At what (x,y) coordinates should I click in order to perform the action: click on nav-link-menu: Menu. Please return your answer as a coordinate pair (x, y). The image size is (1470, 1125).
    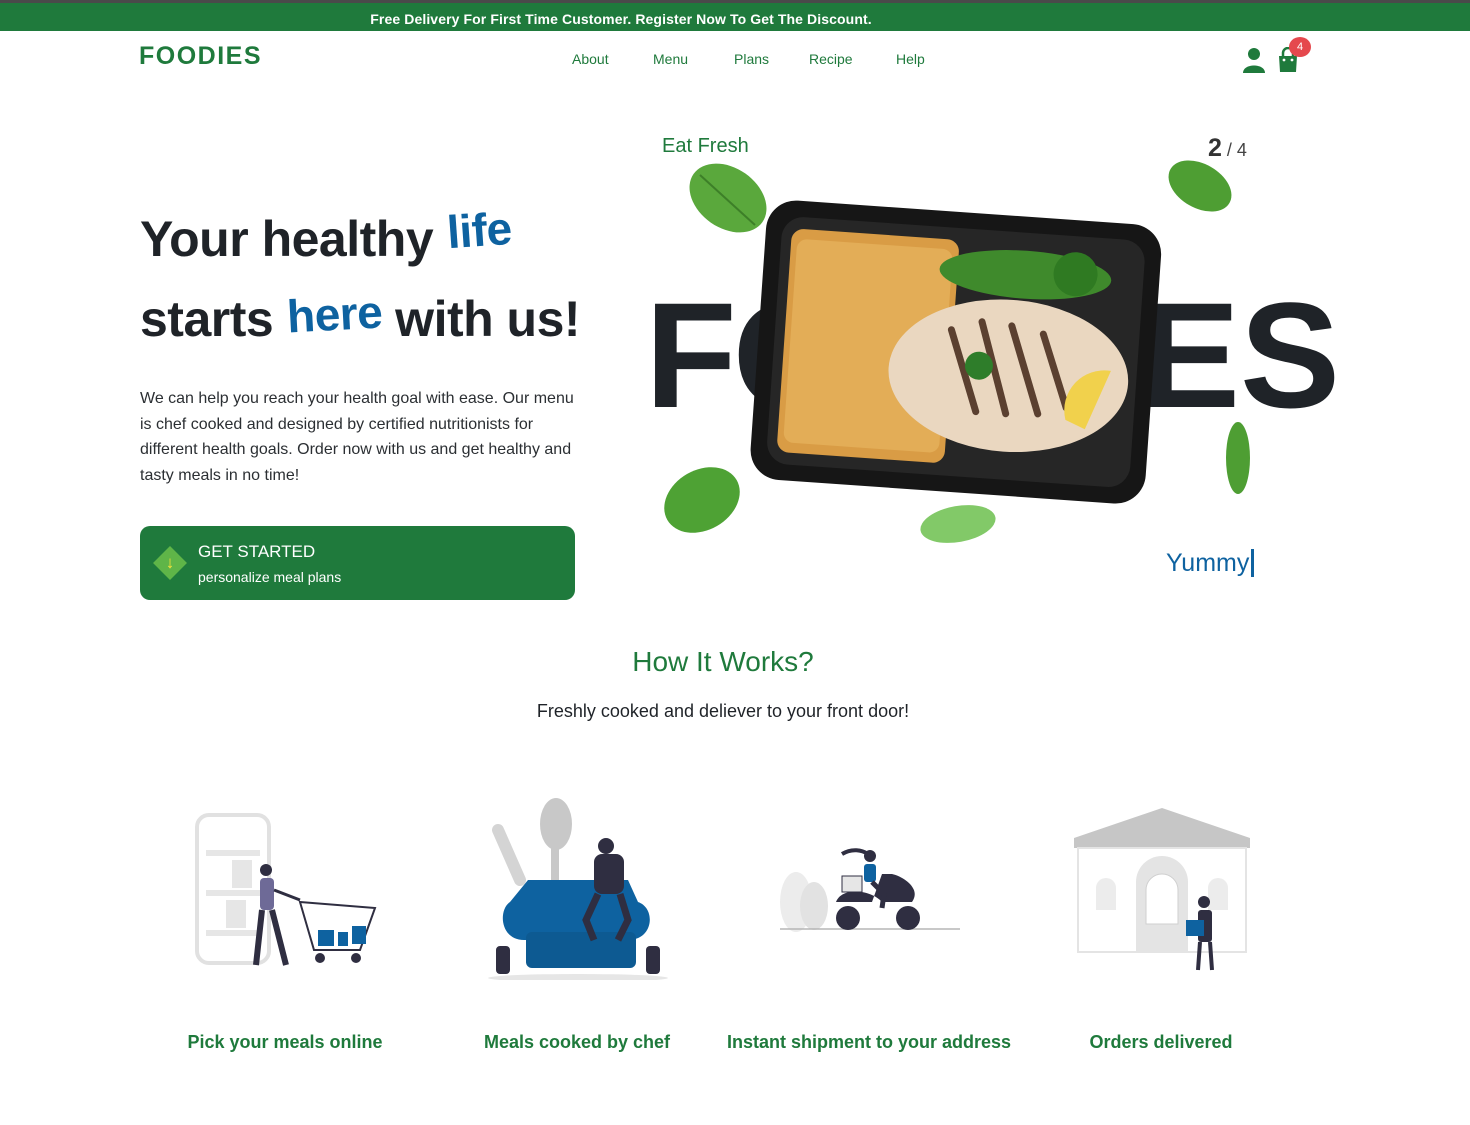
    Looking at the image, I should click on (670, 59).